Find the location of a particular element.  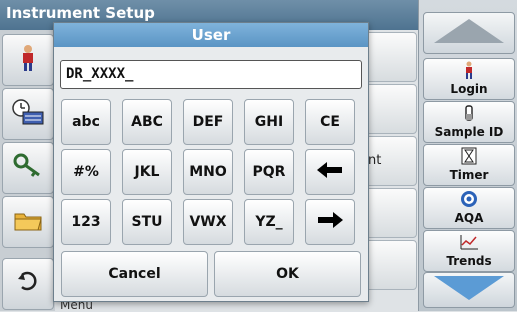

key-icon is located at coordinates (28, 168).